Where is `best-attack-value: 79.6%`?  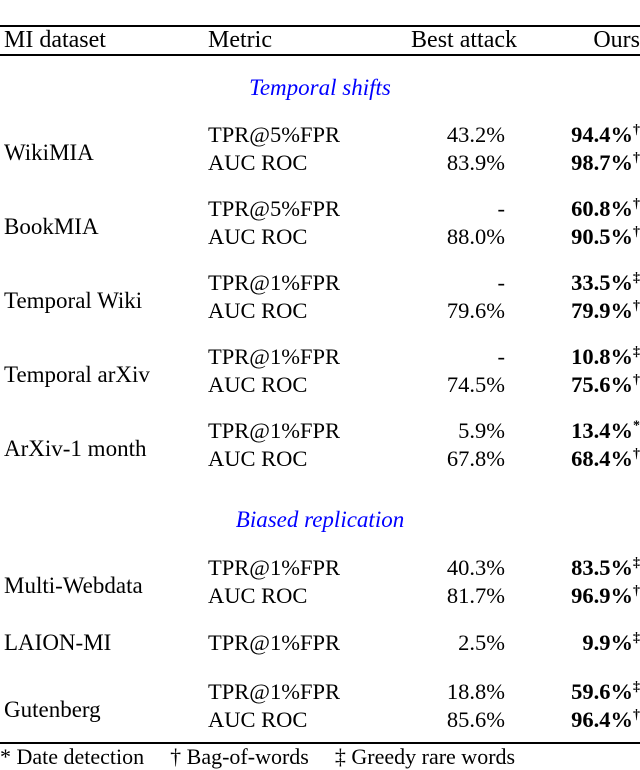 best-attack-value: 79.6% is located at coordinates (475, 310).